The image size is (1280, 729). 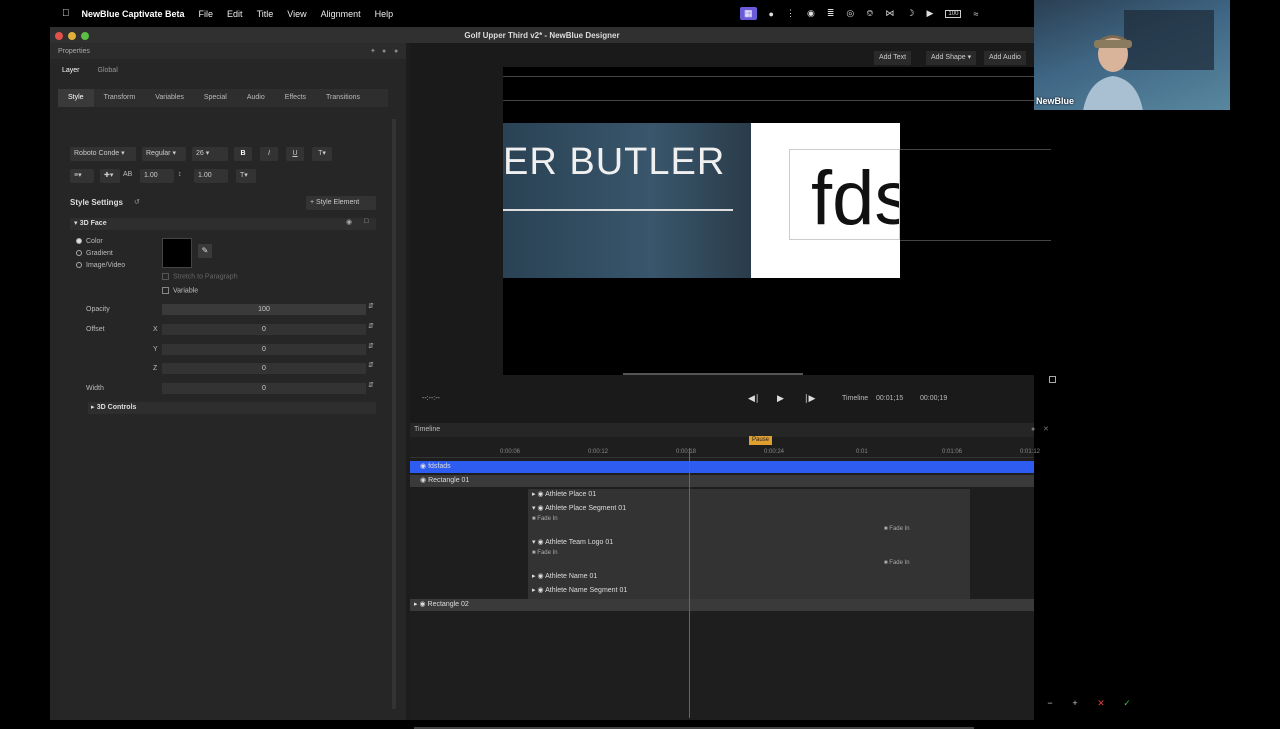 I want to click on bluetooth-icon: ⋈, so click(x=889, y=13).